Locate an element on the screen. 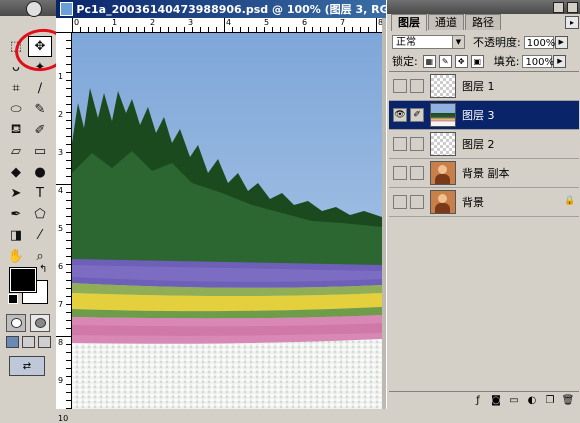 The image size is (580, 423). ruler-label: 3 is located at coordinates (191, 22).